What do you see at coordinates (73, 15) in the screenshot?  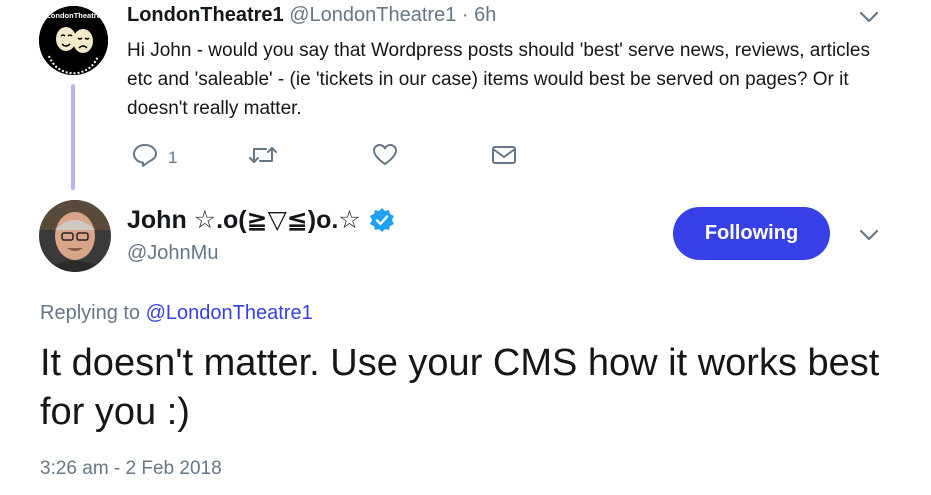 I see `avatar-logo-text: LondonTheatre` at bounding box center [73, 15].